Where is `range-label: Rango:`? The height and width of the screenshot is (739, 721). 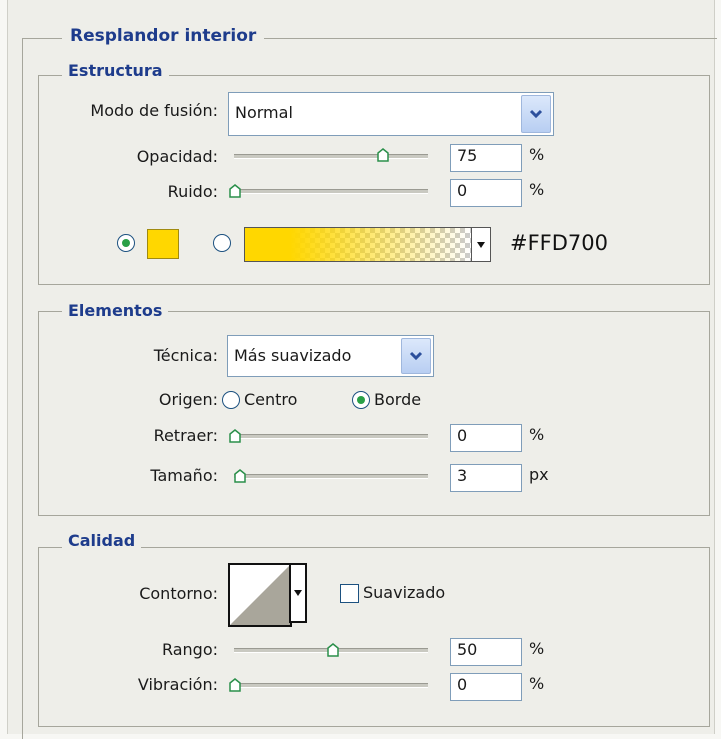 range-label: Rango: is located at coordinates (189, 649).